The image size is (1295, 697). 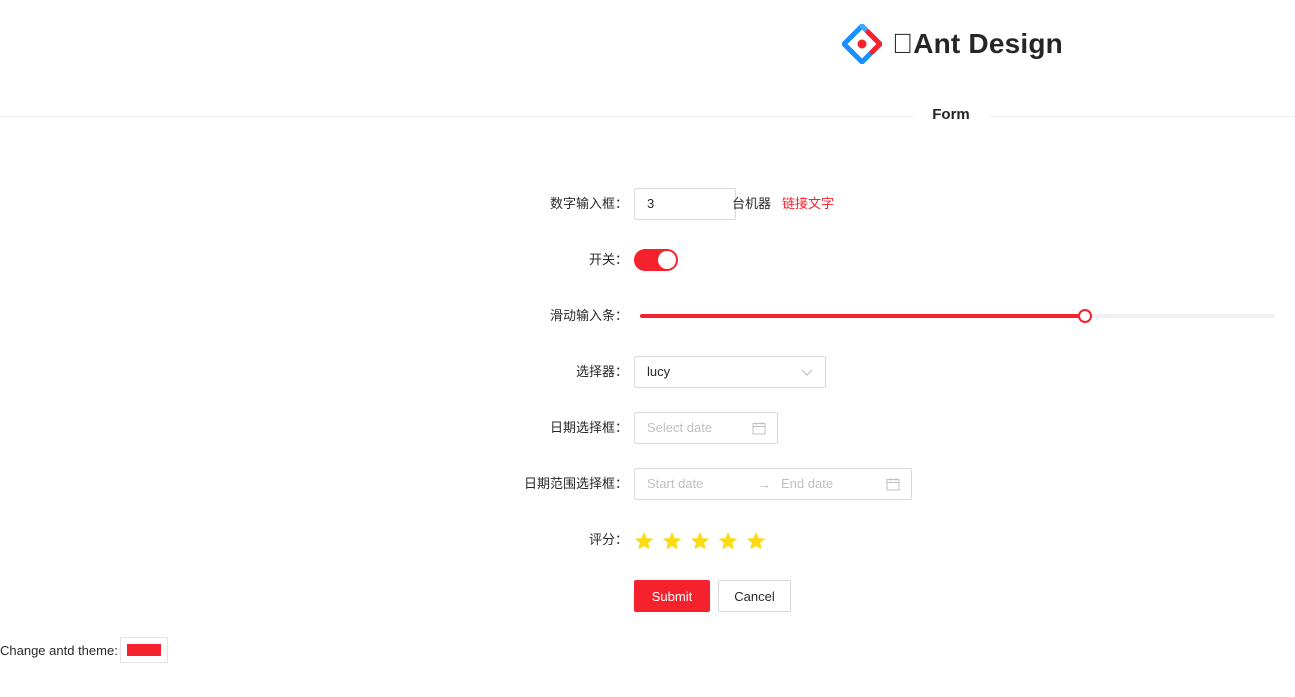 I want to click on number-input-suffix: 台机器, so click(x=752, y=203).